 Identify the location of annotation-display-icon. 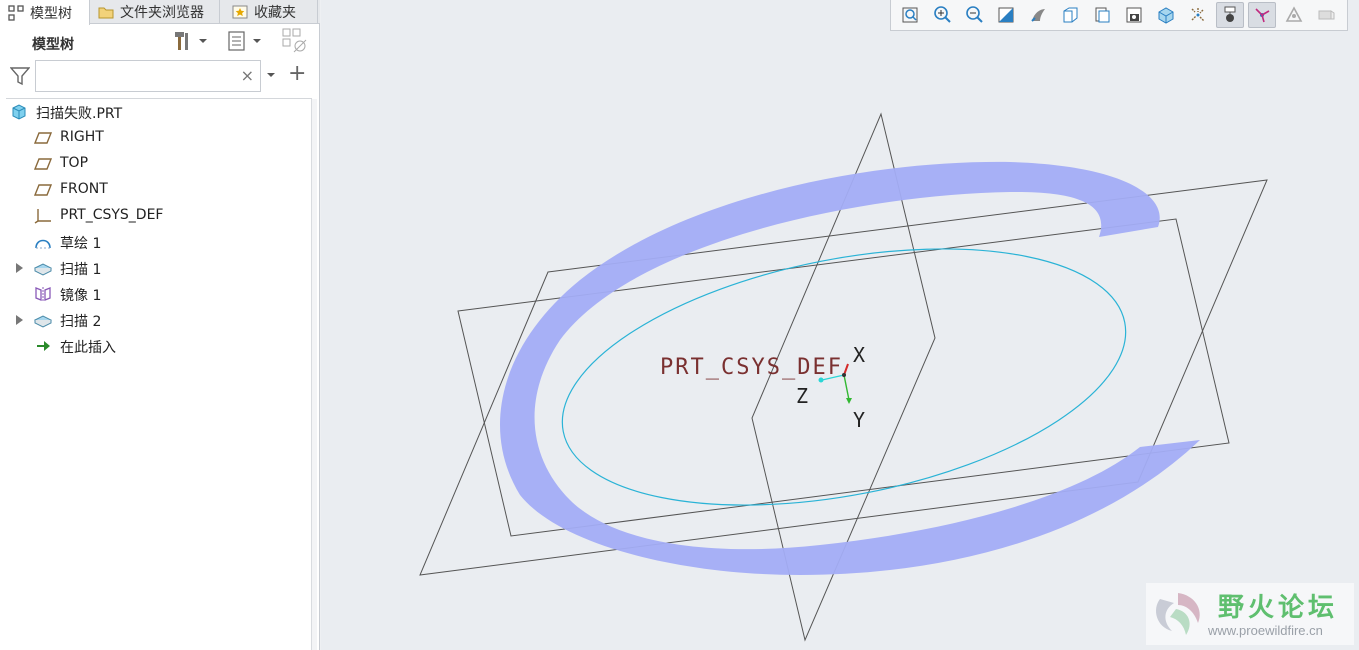
(1230, 14).